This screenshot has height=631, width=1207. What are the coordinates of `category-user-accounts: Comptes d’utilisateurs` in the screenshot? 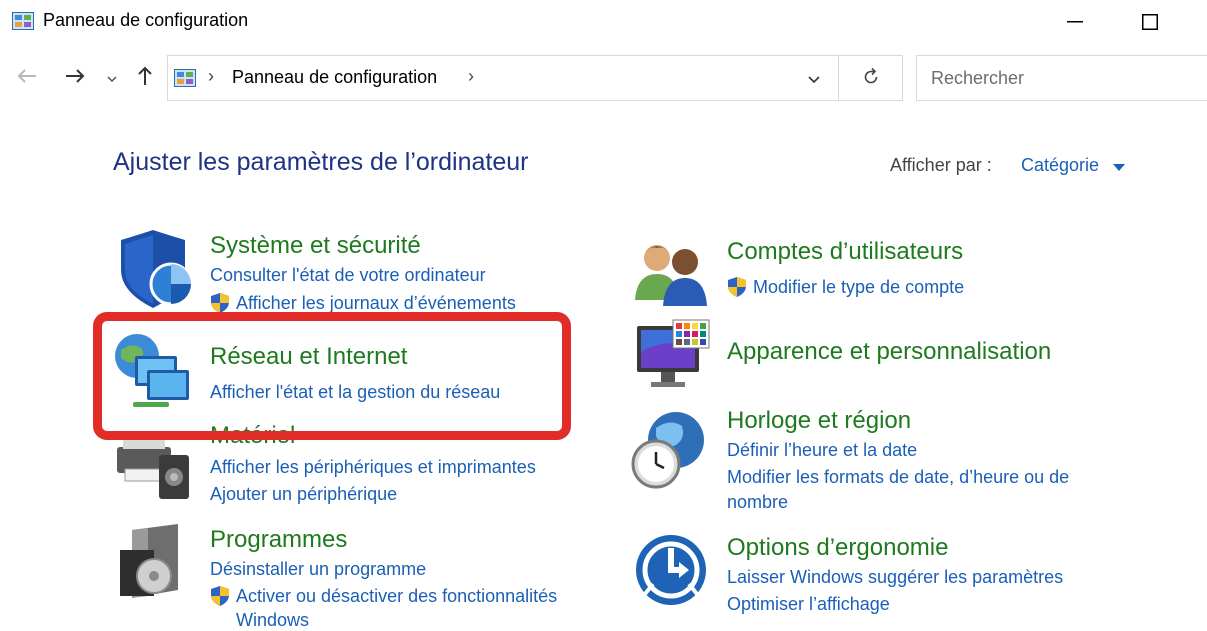 It's located at (845, 252).